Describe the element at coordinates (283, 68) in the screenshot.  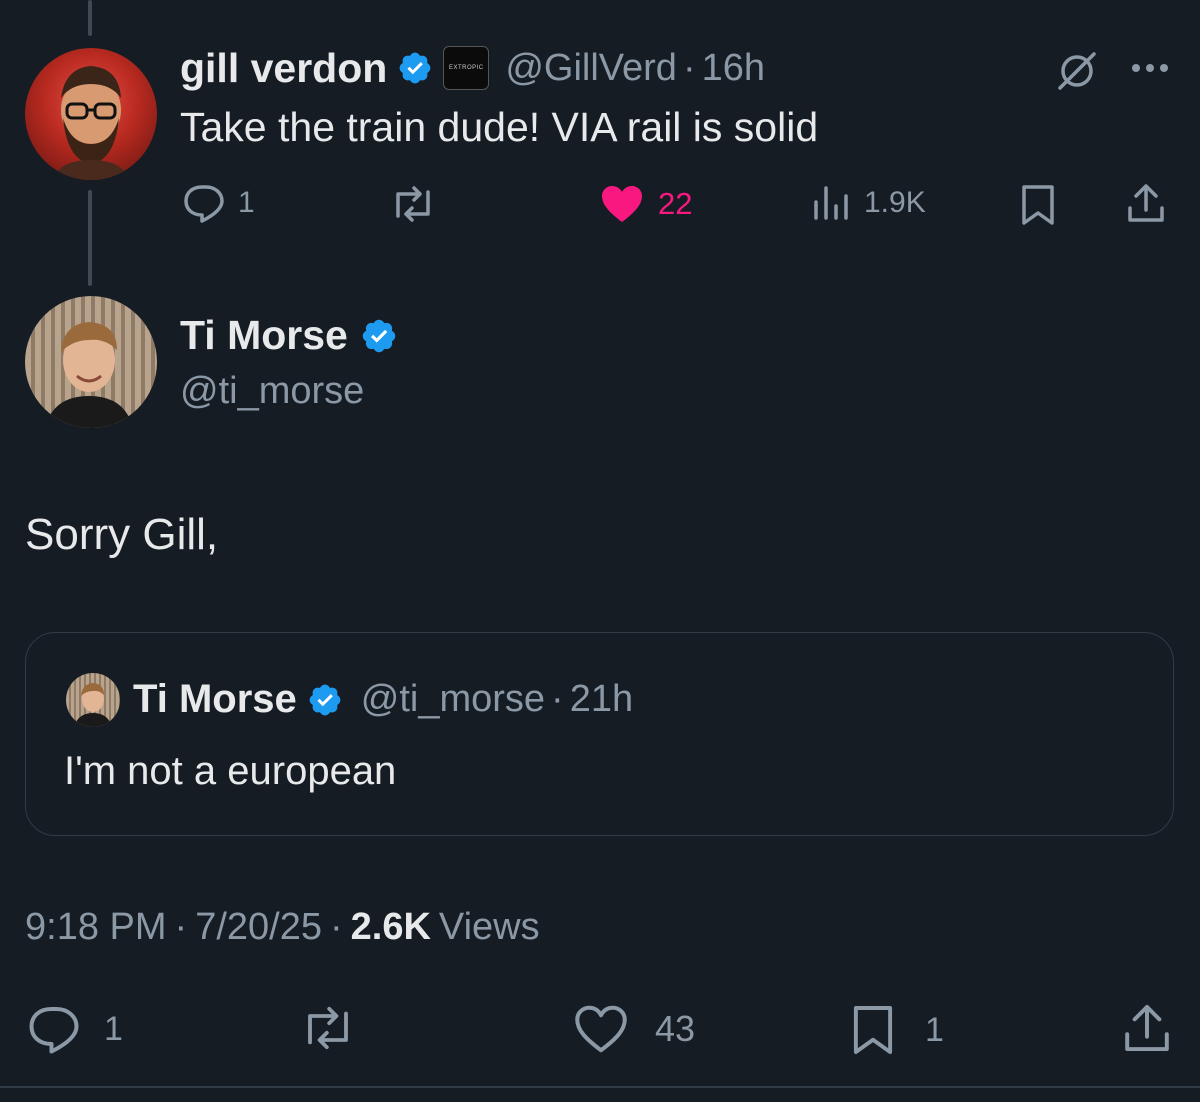
I see `author-name: gill verdon` at that location.